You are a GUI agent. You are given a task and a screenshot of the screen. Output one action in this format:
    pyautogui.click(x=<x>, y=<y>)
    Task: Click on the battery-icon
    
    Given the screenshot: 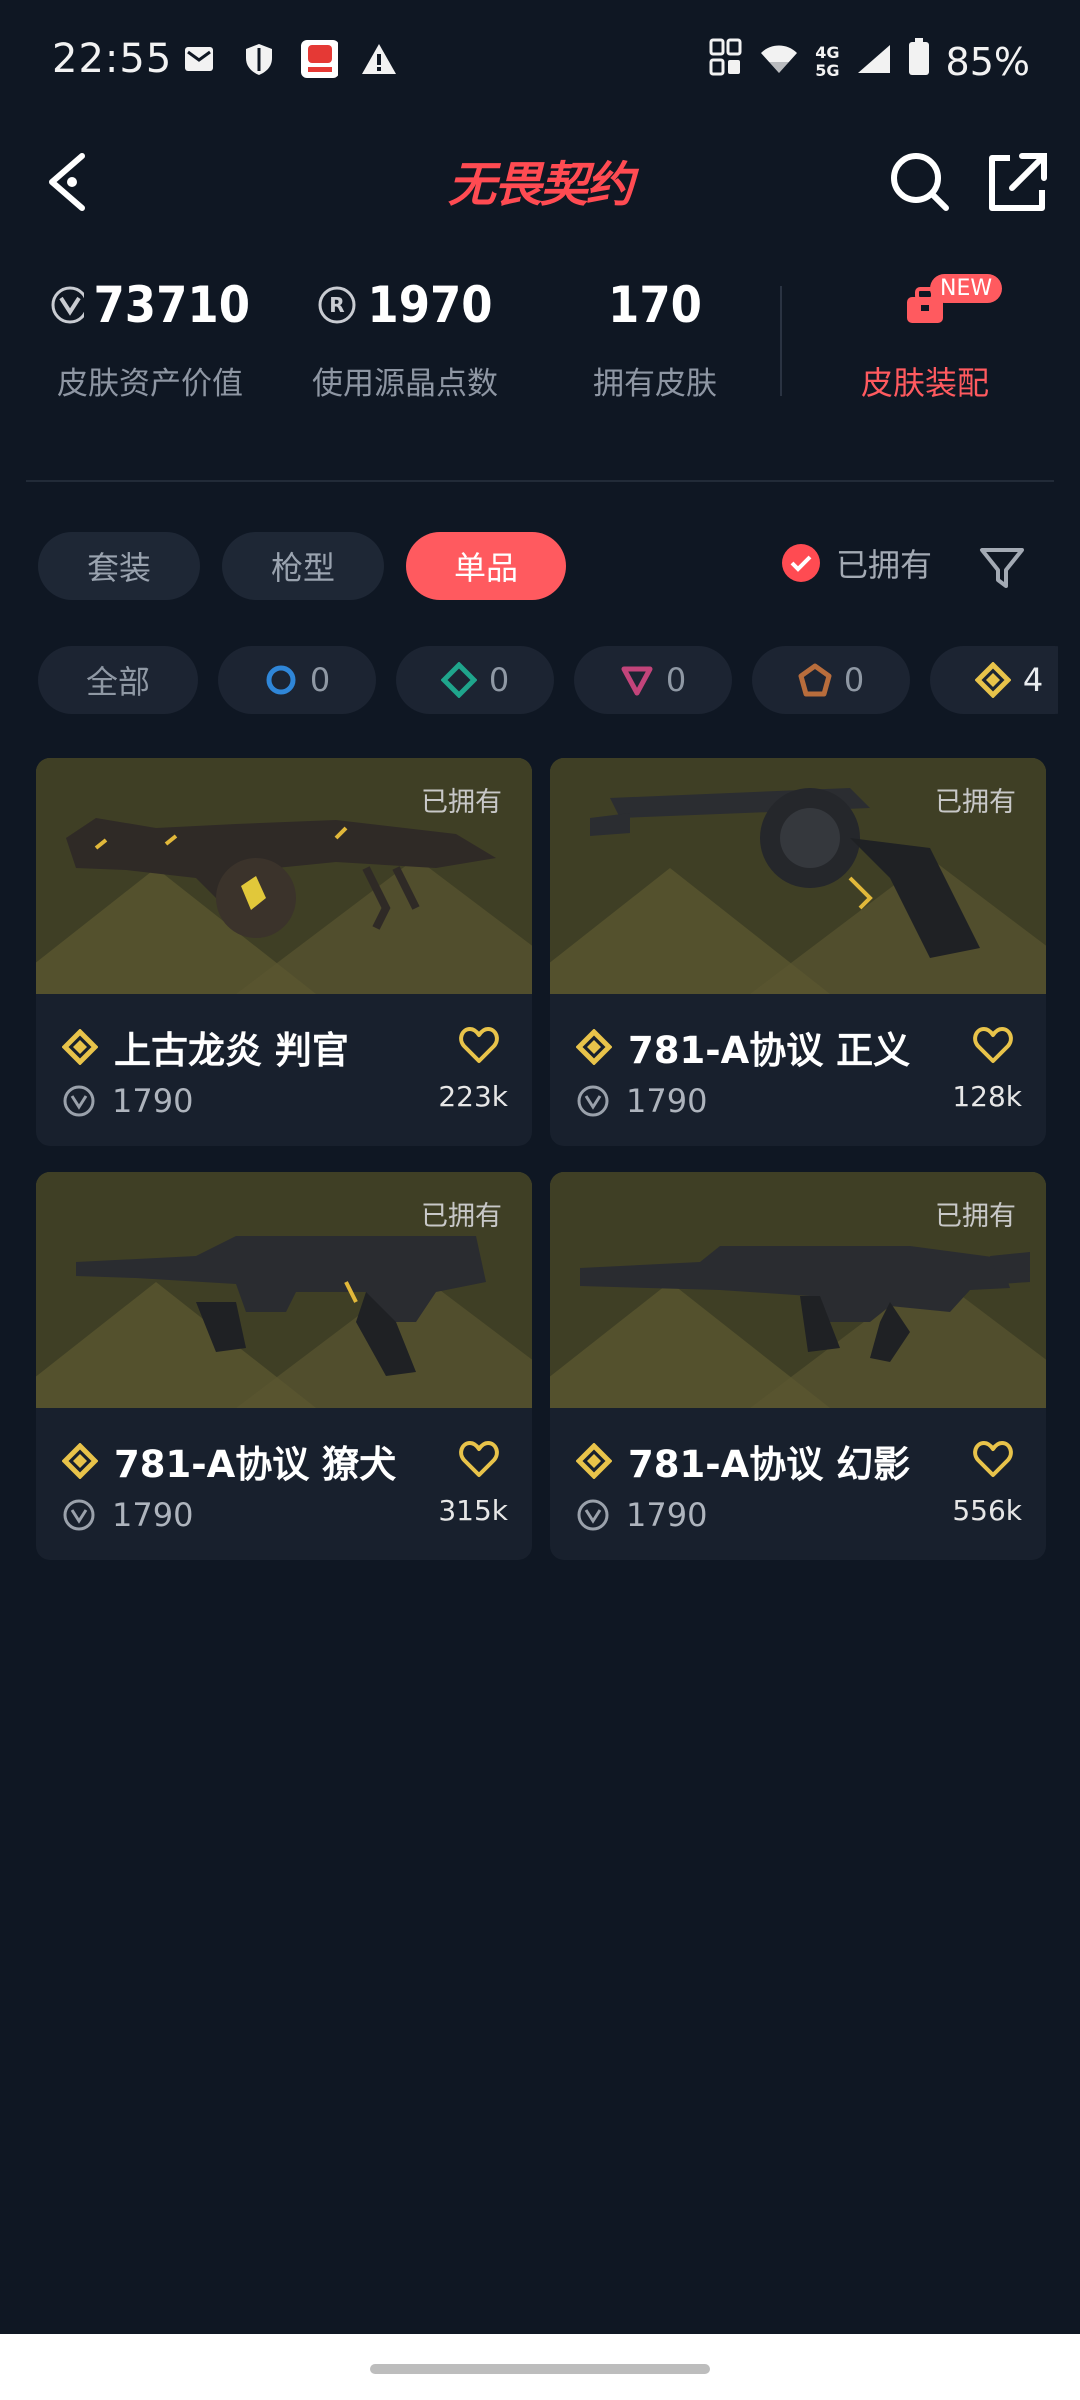 What is the action you would take?
    pyautogui.click(x=919, y=61)
    